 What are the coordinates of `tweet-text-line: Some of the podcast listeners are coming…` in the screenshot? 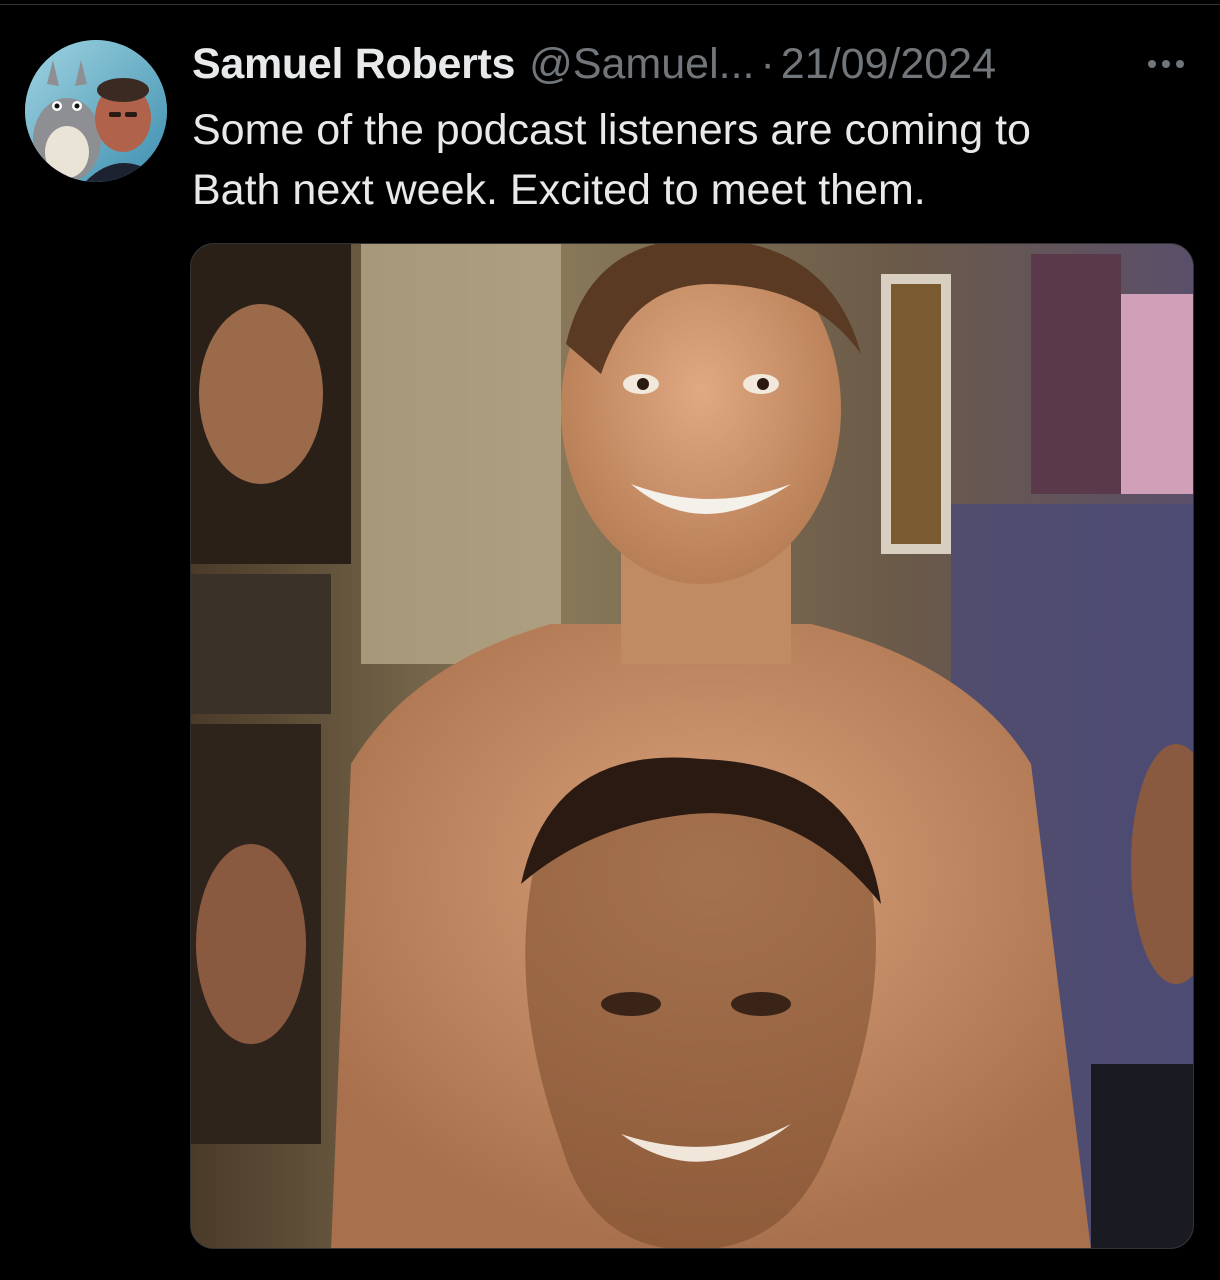 It's located at (611, 130).